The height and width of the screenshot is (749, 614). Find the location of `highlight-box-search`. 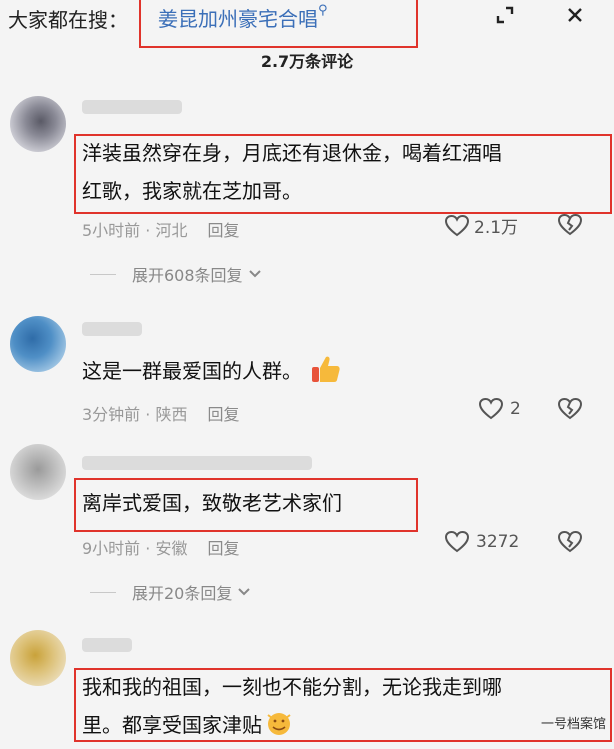

highlight-box-search is located at coordinates (278, 24).